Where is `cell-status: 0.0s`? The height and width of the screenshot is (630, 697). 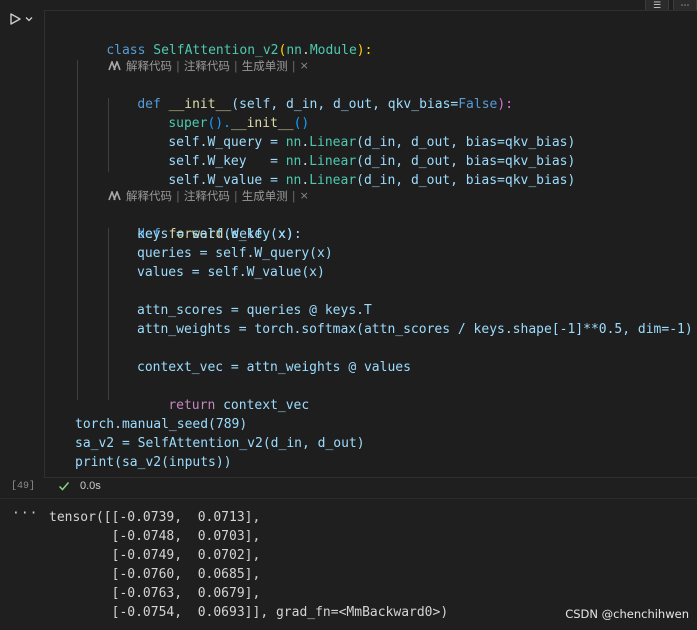
cell-status: 0.0s is located at coordinates (79, 486).